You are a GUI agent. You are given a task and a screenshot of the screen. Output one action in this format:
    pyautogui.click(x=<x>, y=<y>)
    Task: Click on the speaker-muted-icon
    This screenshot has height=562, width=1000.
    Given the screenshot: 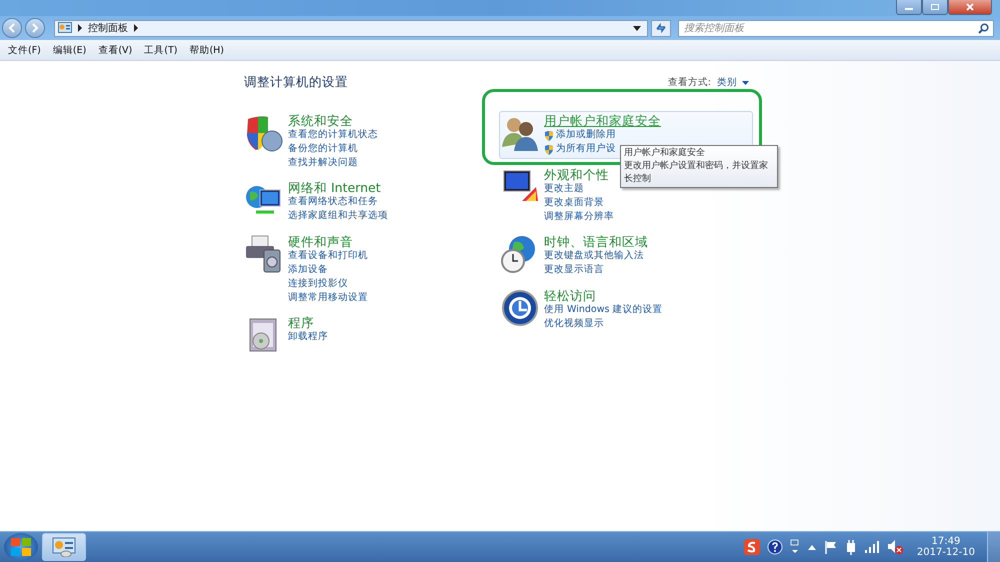 What is the action you would take?
    pyautogui.click(x=894, y=547)
    